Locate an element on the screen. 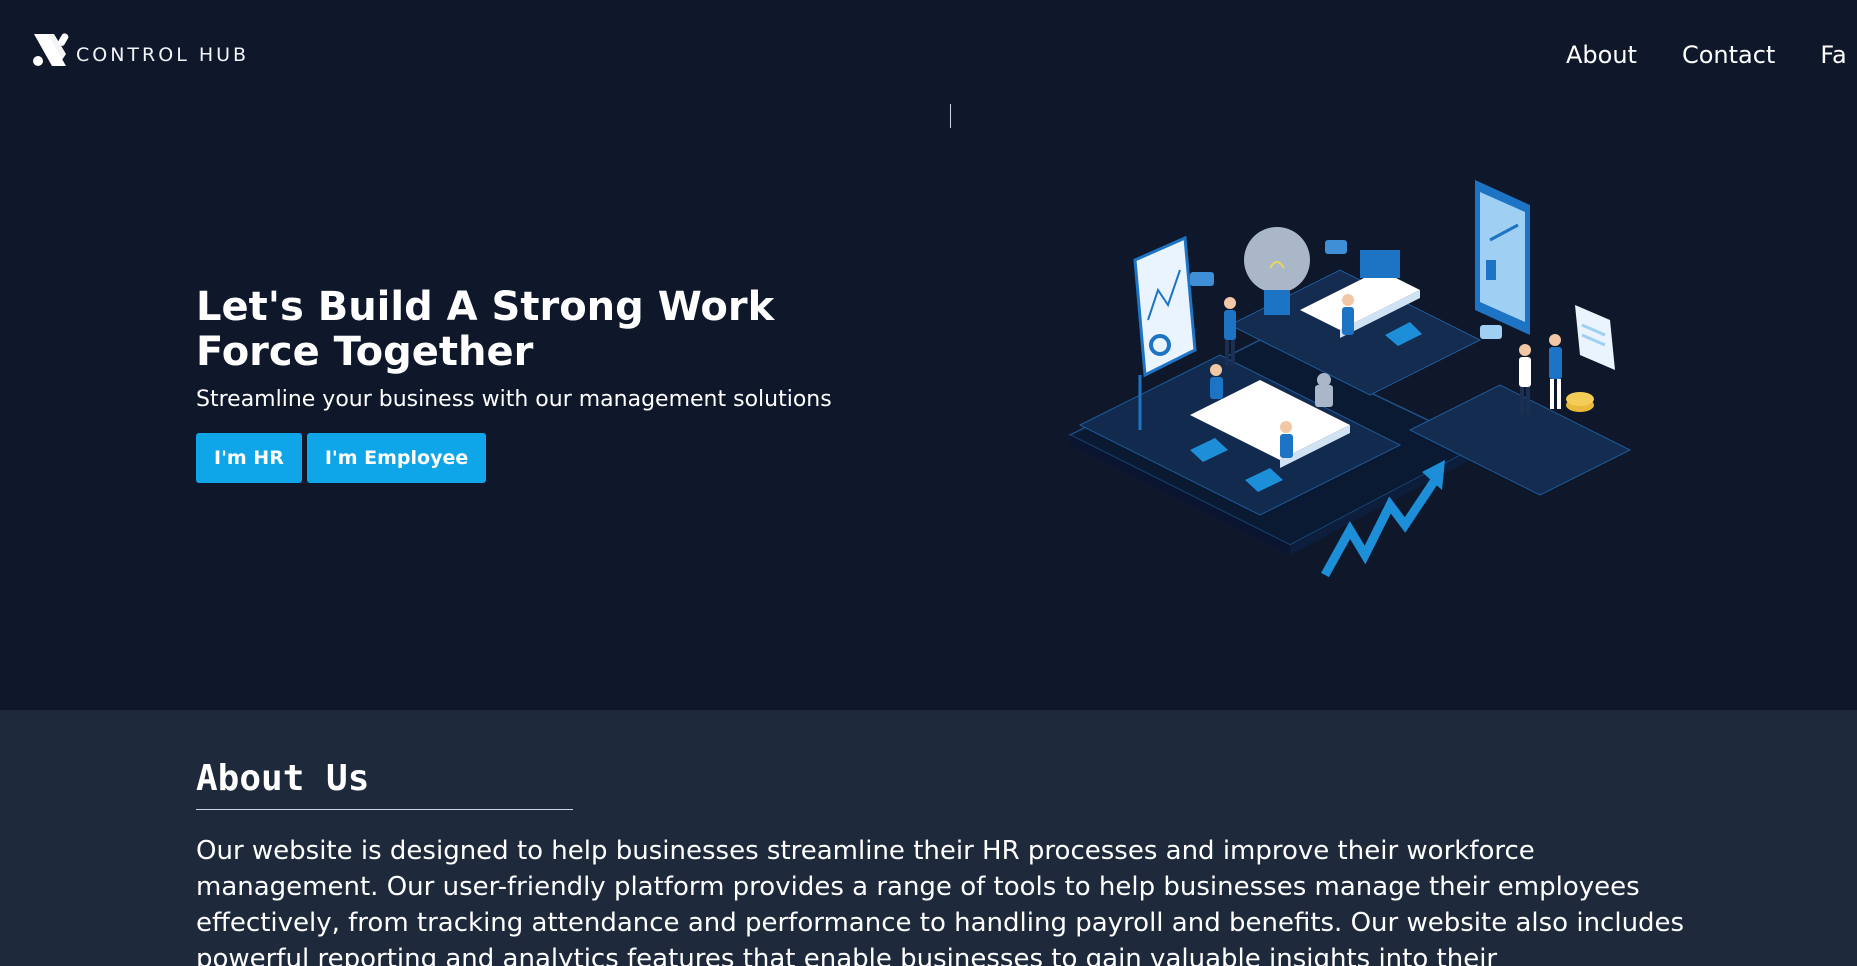  employee-button: I'm Employee is located at coordinates (396, 458).